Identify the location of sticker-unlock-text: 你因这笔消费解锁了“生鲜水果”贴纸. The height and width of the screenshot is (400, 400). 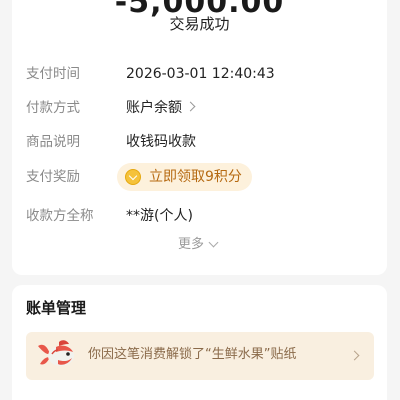
(192, 354).